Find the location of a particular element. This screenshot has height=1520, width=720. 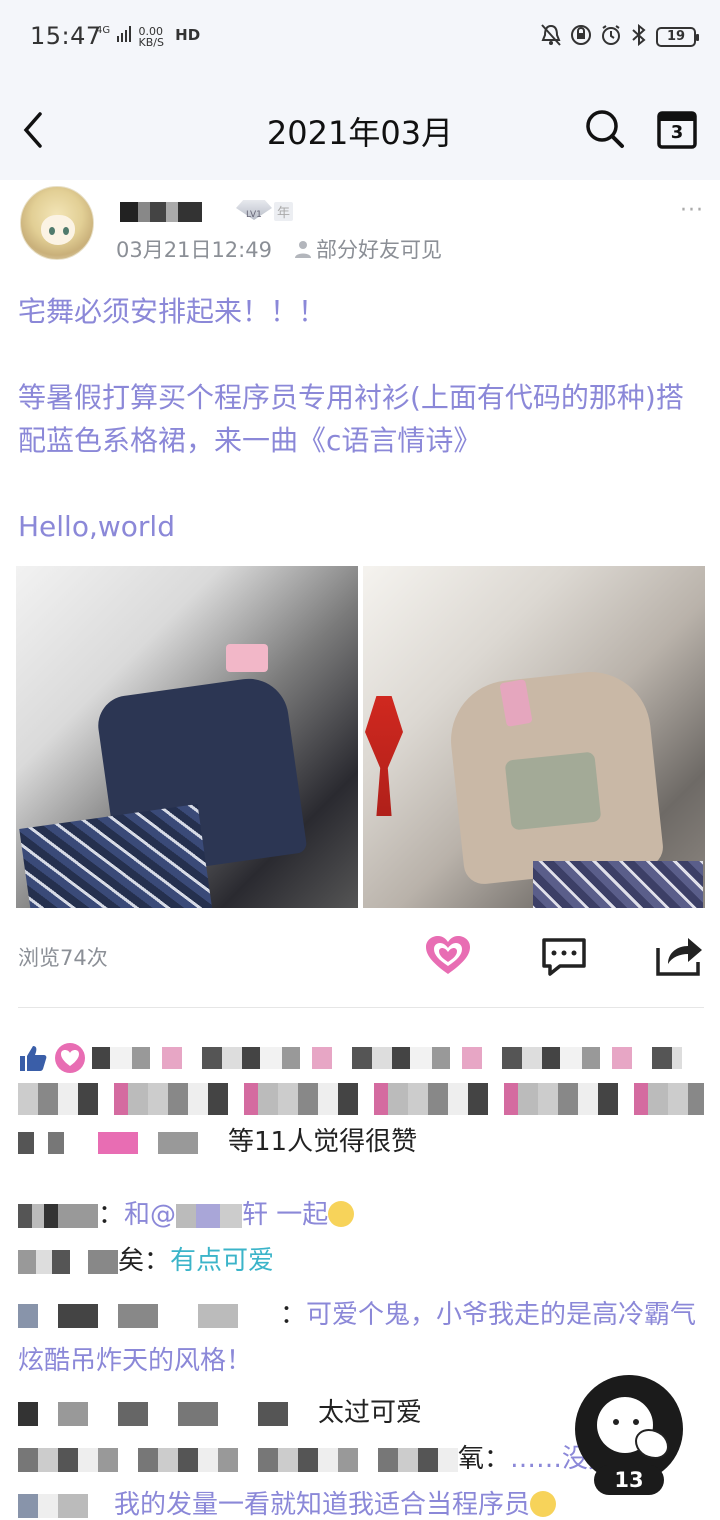

net-speed: 0.00 KB/S is located at coordinates (153, 37).